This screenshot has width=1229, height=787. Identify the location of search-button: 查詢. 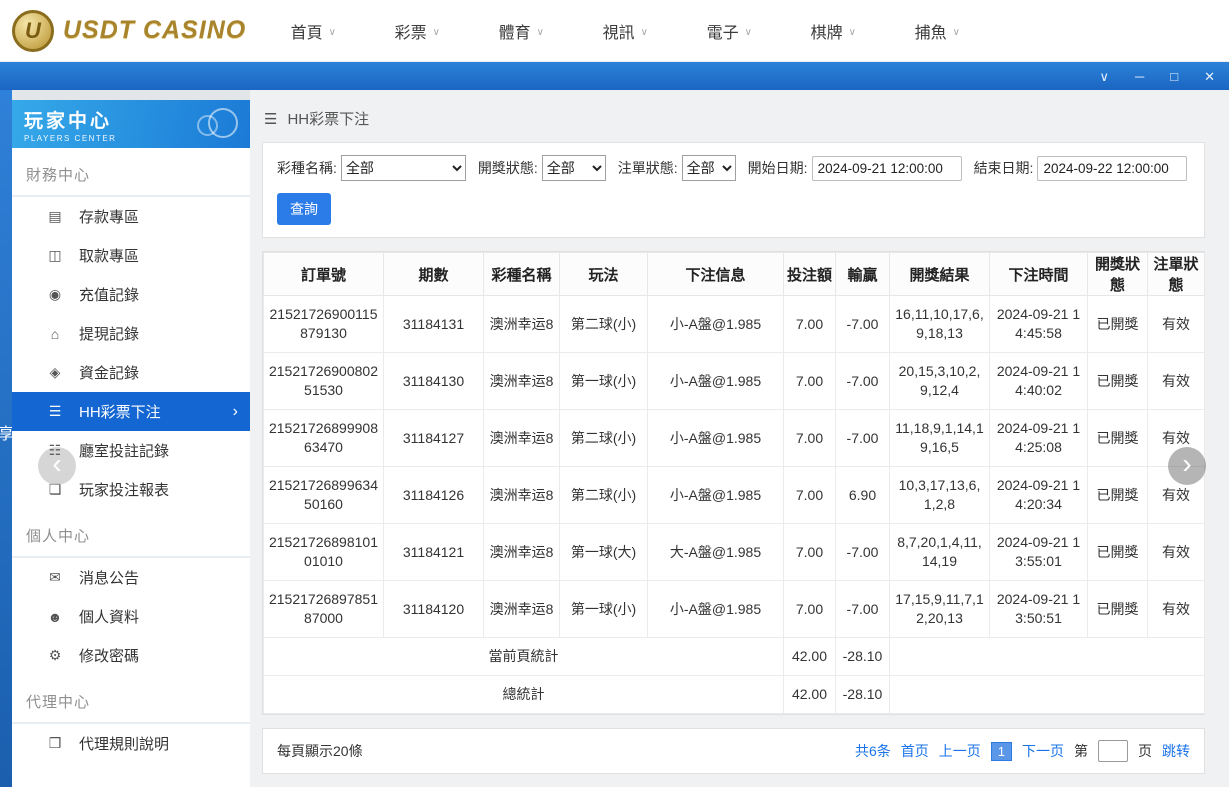
(304, 209).